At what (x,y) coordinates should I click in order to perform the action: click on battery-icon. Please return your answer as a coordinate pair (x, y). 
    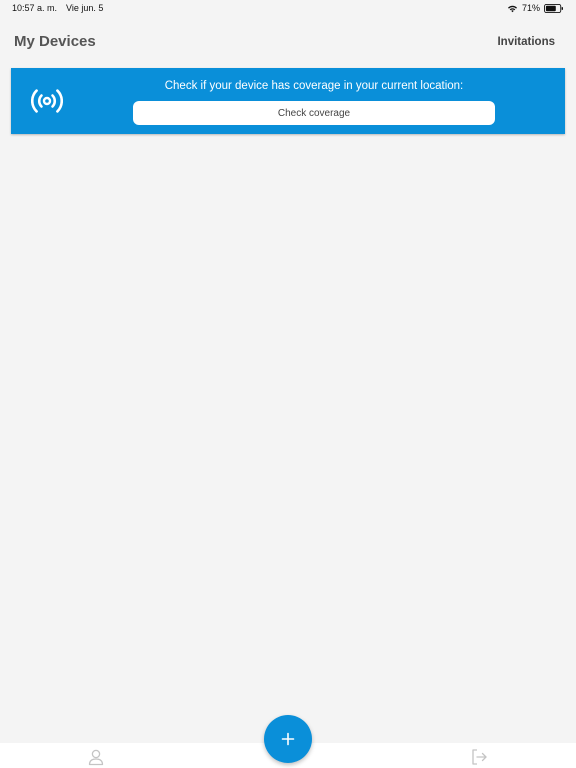
    Looking at the image, I should click on (553, 8).